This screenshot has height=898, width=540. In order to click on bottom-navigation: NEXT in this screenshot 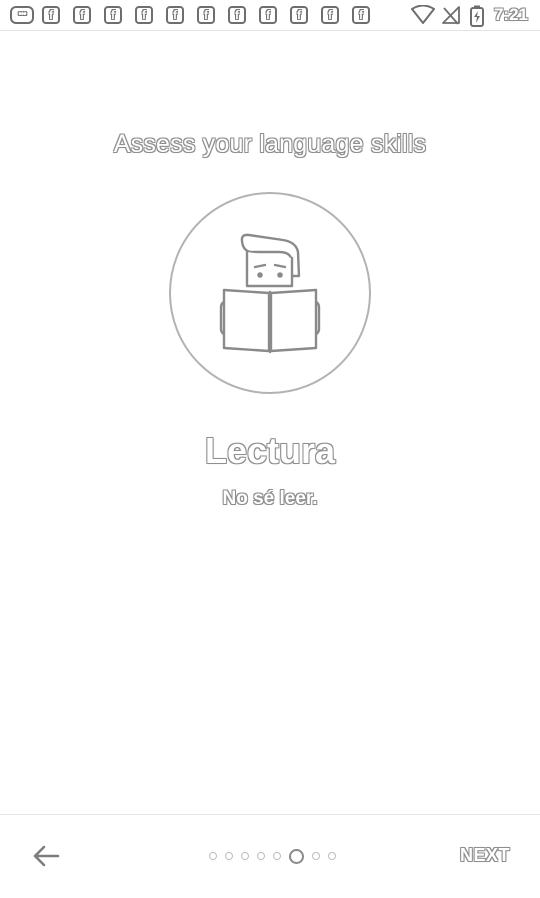, I will do `click(270, 856)`.